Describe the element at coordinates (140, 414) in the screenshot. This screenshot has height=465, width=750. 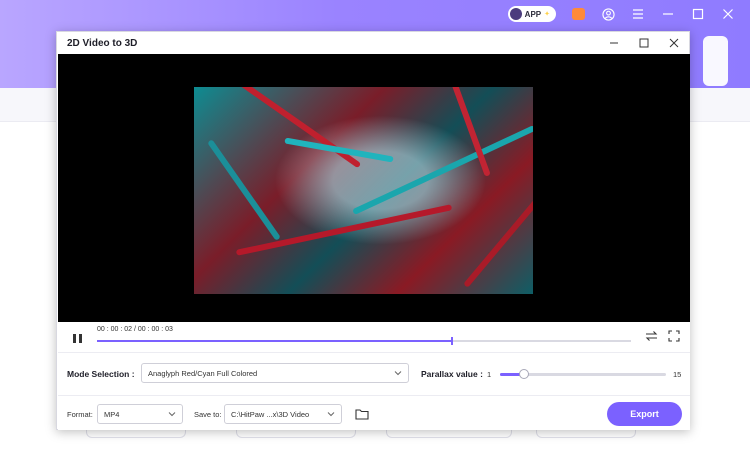
I see `format-select: MP4` at that location.